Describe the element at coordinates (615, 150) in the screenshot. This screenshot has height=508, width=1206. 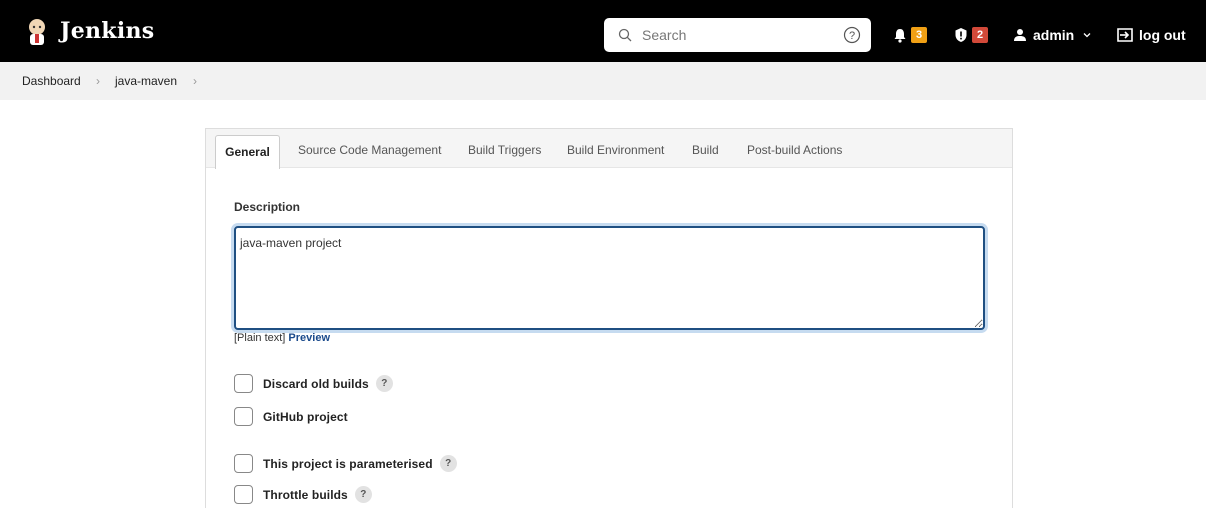
I see `tab-build-environment: Build Environment` at that location.